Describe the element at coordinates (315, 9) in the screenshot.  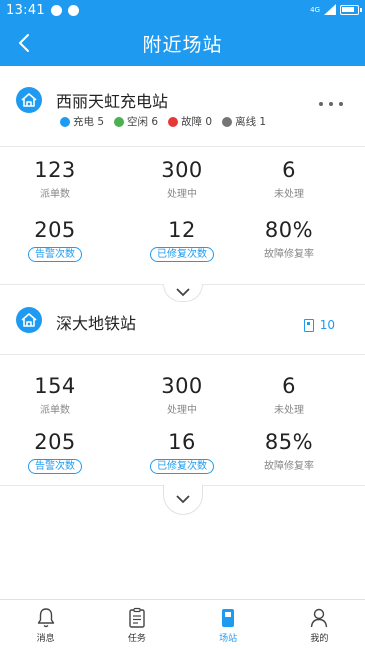
I see `network-type-label: 4G` at that location.